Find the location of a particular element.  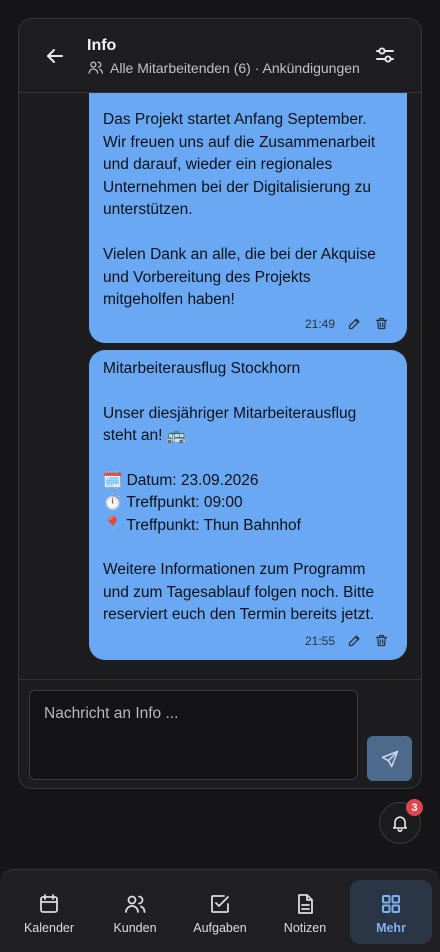

chat-subtitle-text: Alle Mitarbeitenden (6) · Ankündigungen is located at coordinates (235, 67).